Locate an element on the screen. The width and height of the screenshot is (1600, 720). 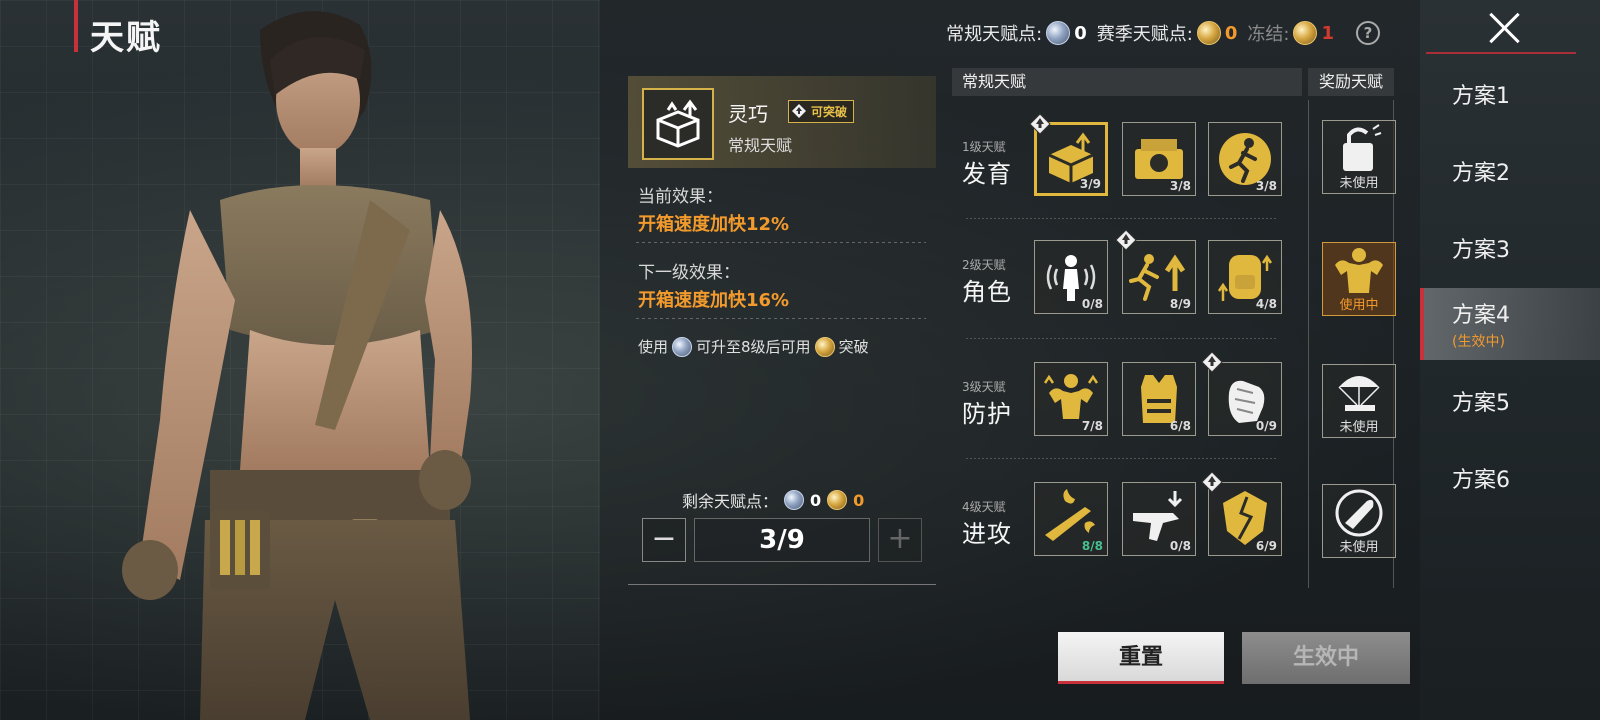
plan-label: 方案2 is located at coordinates (1481, 173).